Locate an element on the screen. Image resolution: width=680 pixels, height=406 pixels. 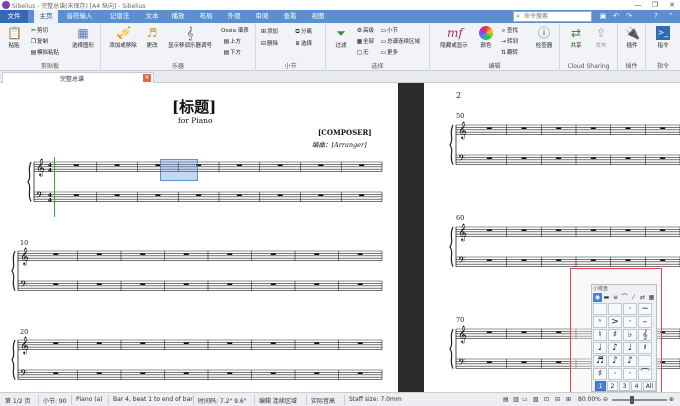
tab-file: 文件 is located at coordinates (14, 16).